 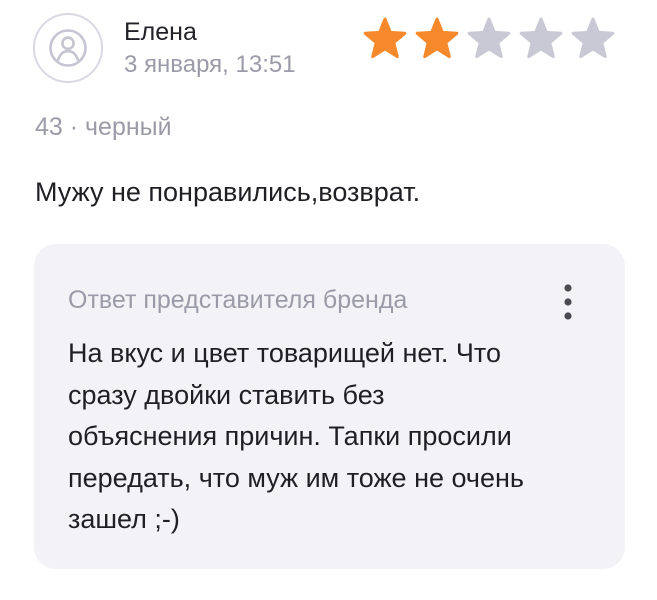 I want to click on avatar, so click(x=68, y=48).